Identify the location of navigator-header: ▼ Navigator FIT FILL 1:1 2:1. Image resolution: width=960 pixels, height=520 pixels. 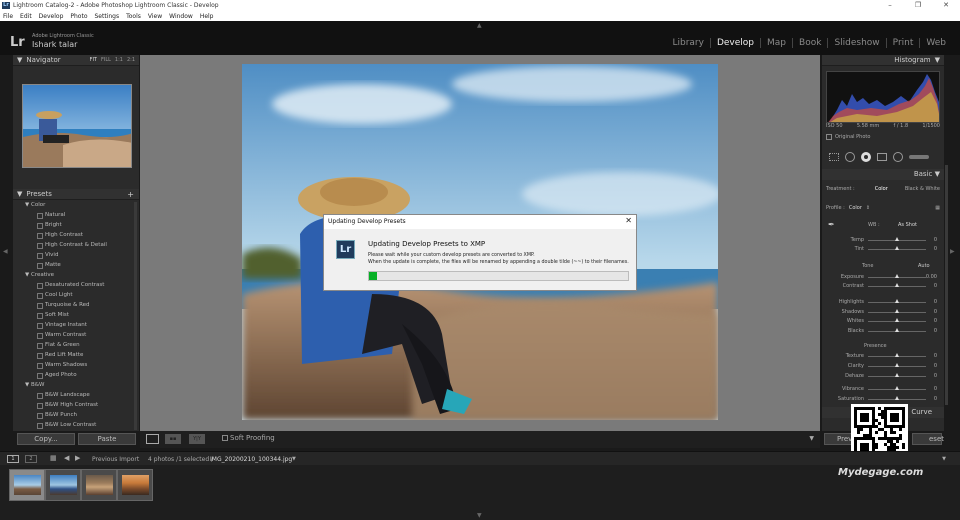
(76, 60).